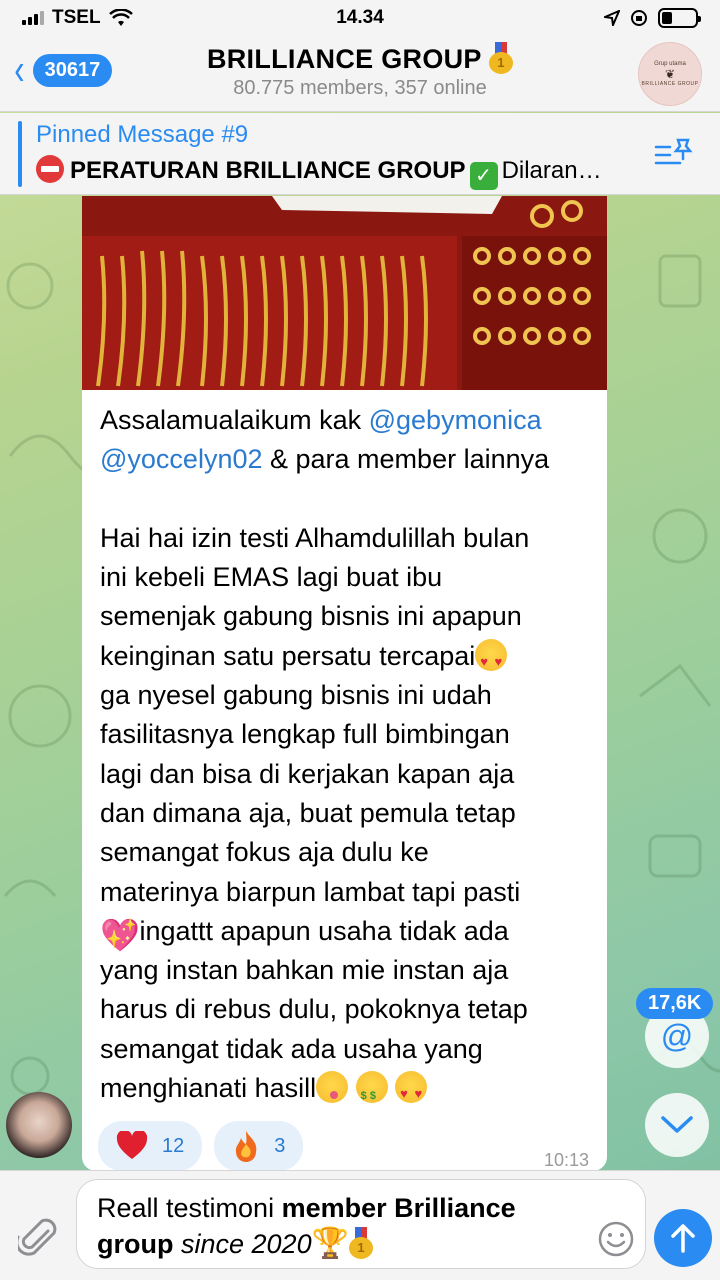 This screenshot has height=1280, width=720. I want to click on rotation-lock-icon, so click(639, 18).